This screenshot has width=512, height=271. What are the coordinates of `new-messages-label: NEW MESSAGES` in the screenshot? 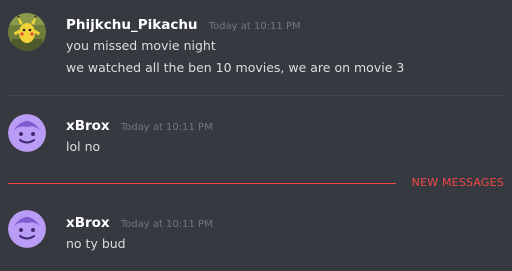 It's located at (457, 182).